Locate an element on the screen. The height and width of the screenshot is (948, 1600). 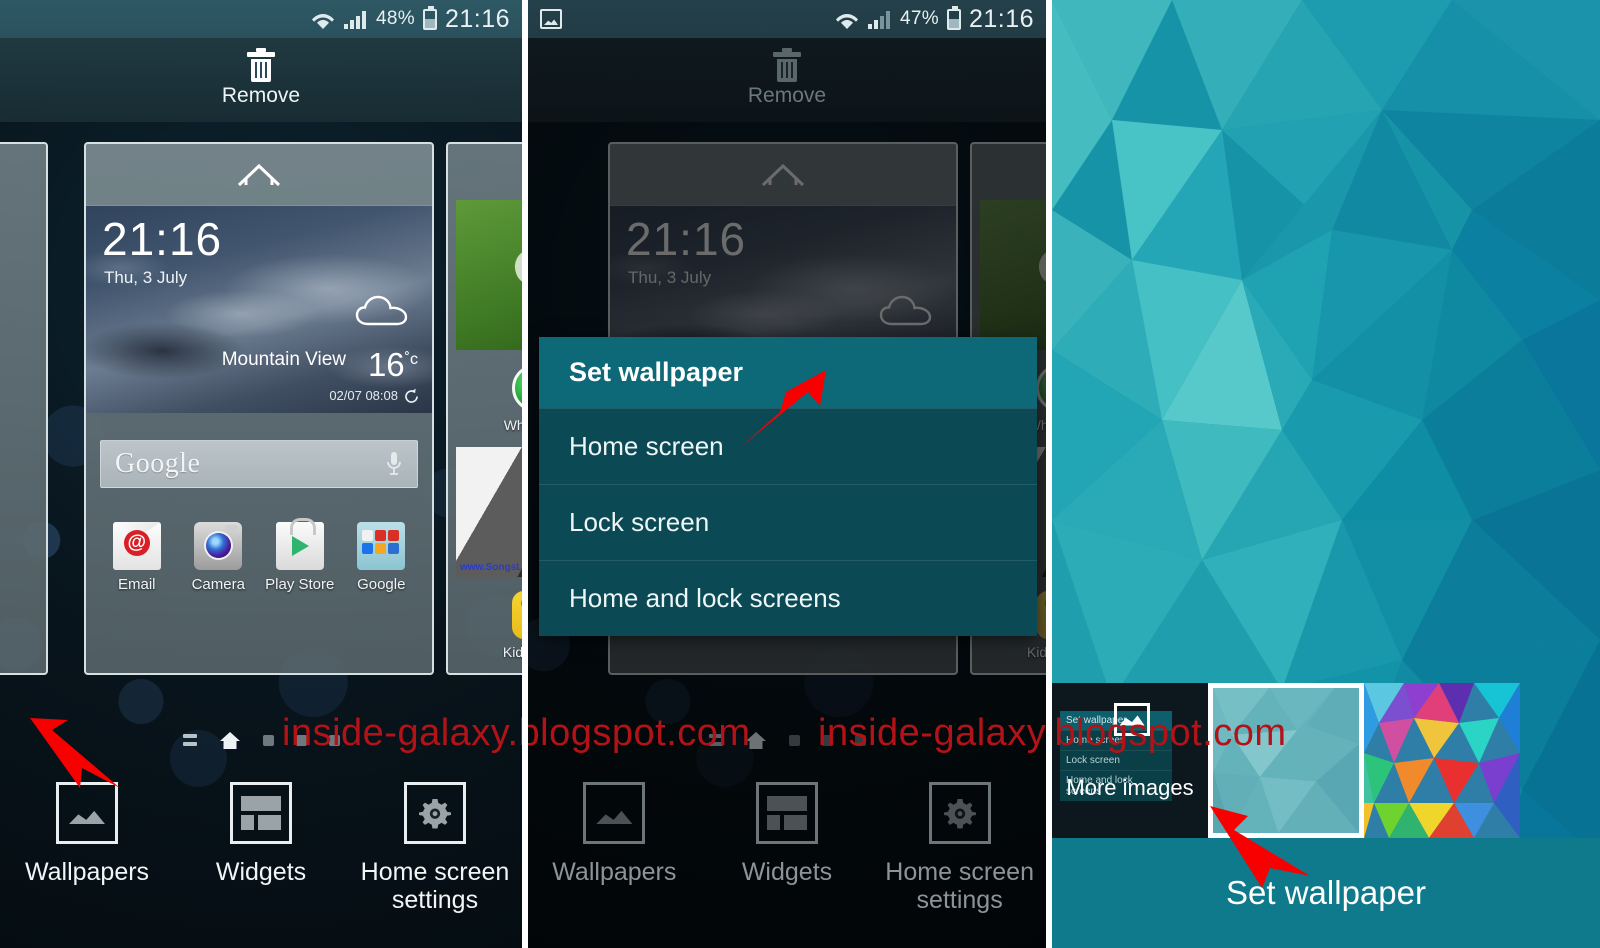
home-screen-preview-next: WhatsApp www.SongsLo Kids Mode is located at coordinates (484, 408).